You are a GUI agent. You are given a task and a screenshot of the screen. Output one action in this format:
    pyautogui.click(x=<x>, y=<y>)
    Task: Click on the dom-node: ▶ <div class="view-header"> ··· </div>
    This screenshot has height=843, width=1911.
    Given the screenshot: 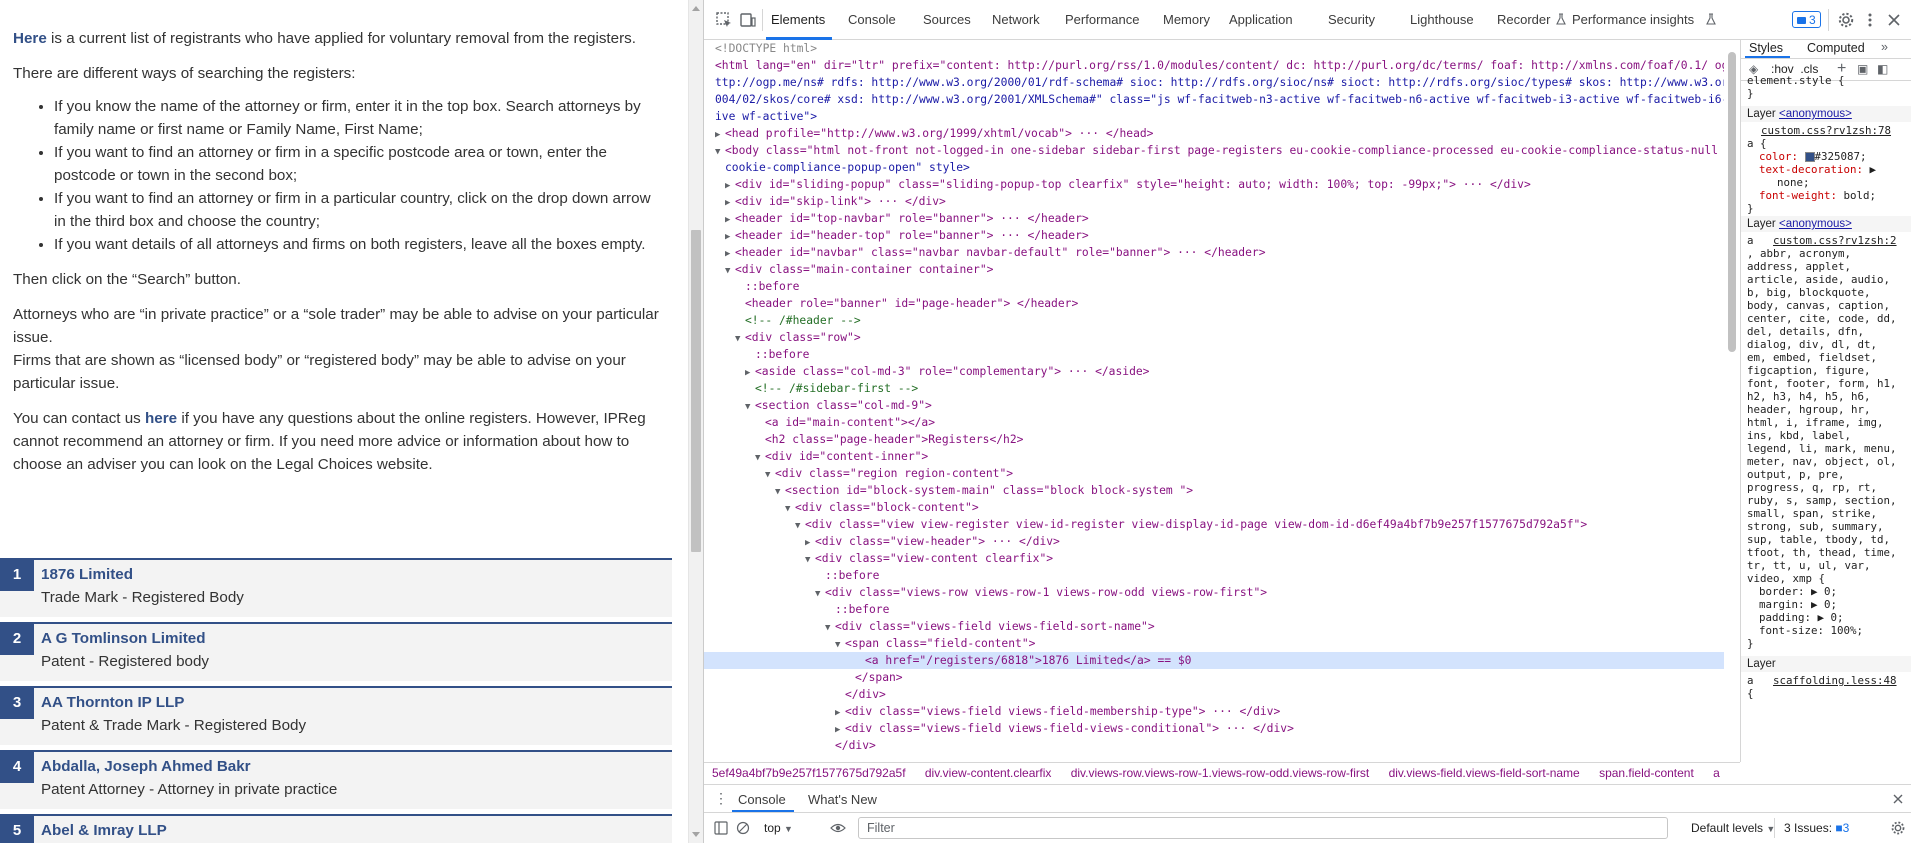 What is the action you would take?
    pyautogui.click(x=932, y=541)
    